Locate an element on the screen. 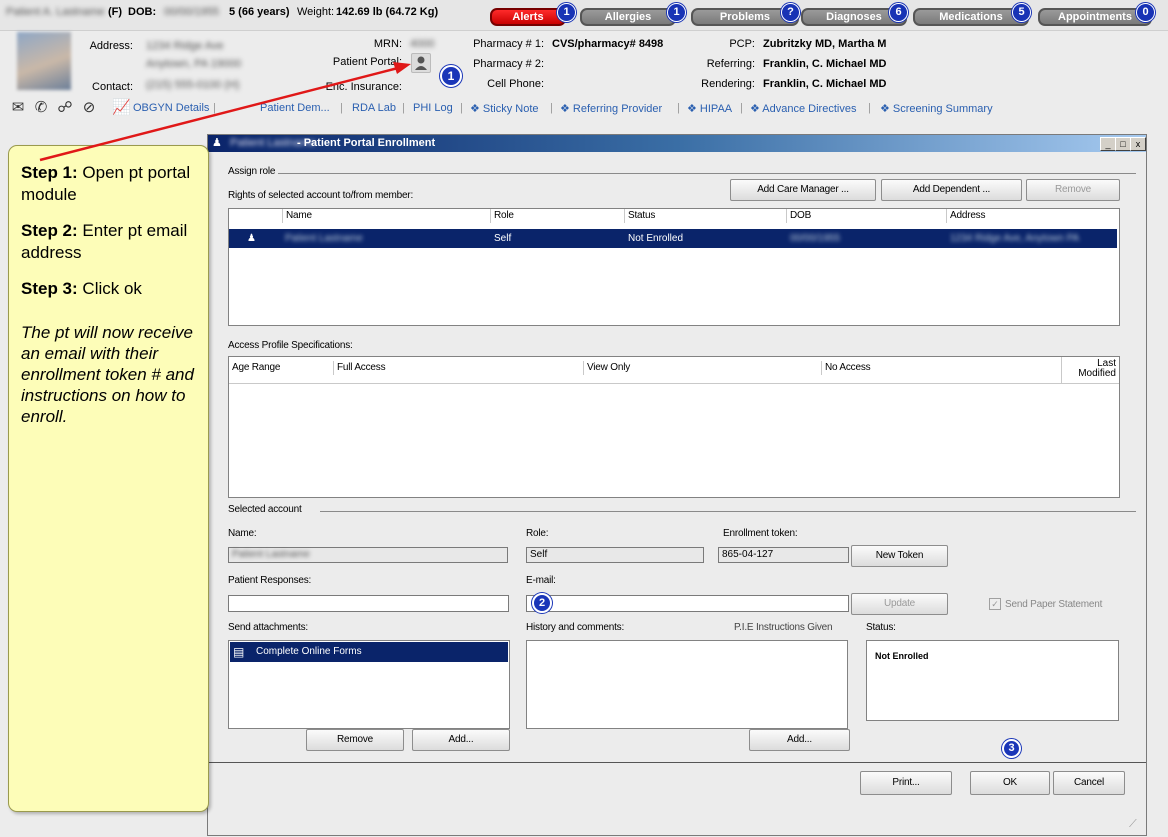 This screenshot has height=837, width=1168. link-hipaa: ❖ HIPAA is located at coordinates (709, 108).